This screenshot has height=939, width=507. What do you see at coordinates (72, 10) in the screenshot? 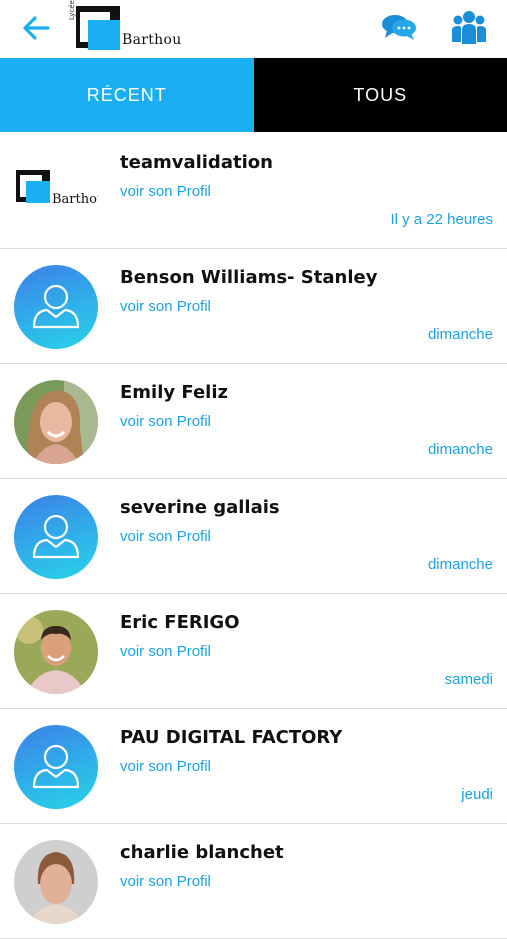
I see `logo-vertical-text: Lycée` at bounding box center [72, 10].